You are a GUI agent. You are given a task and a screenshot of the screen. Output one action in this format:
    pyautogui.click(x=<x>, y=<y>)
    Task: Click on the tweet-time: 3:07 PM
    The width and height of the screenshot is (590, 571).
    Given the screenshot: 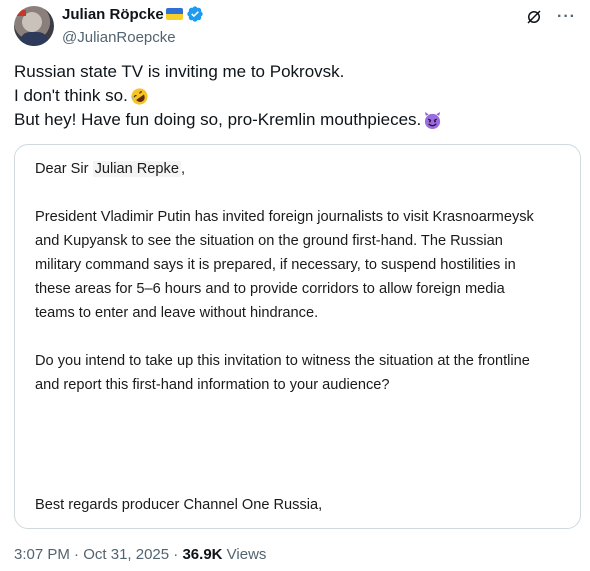 What is the action you would take?
    pyautogui.click(x=42, y=554)
    